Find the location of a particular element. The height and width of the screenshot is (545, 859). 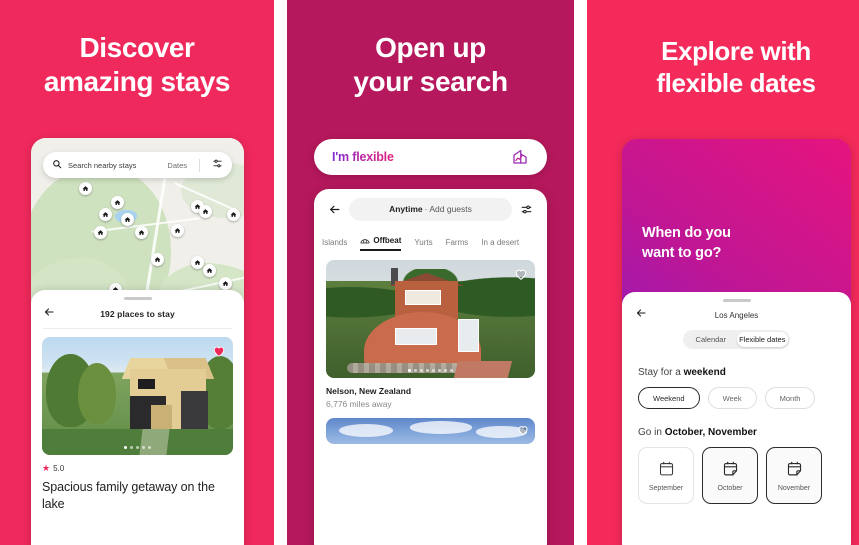

headline-line-2: amazing stays is located at coordinates (137, 82).